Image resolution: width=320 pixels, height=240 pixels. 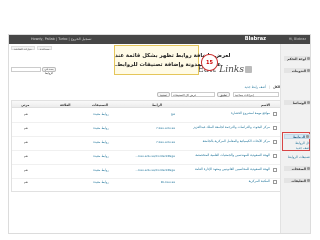 I want to click on bulk-action-select: إجراءات جماعية, so click(x=256, y=94).